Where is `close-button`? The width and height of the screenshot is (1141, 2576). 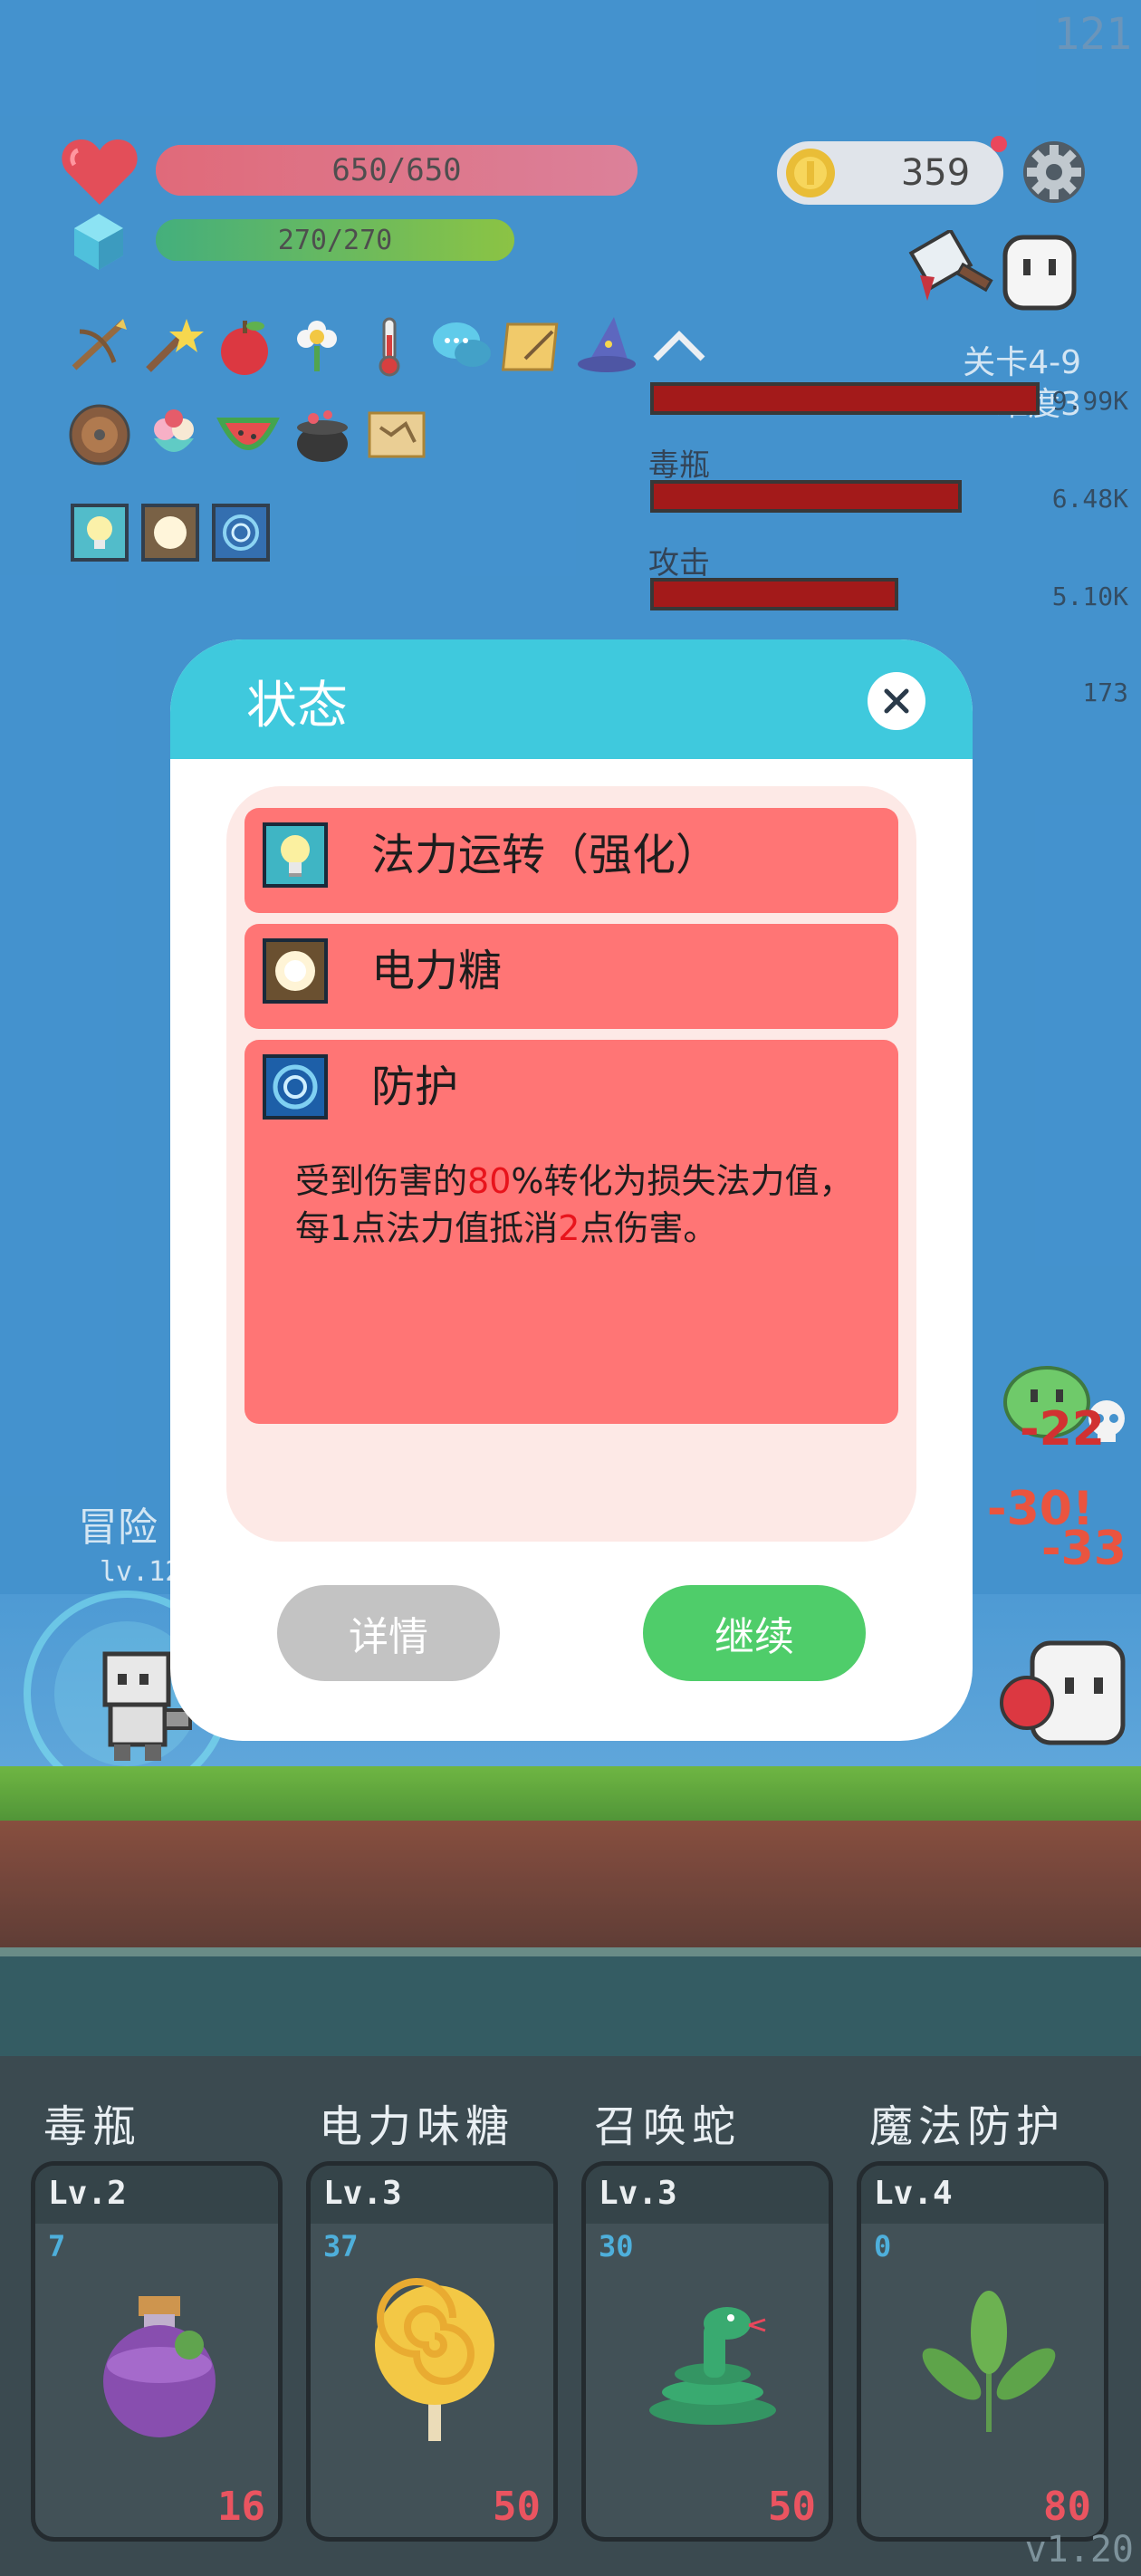 close-button is located at coordinates (897, 701).